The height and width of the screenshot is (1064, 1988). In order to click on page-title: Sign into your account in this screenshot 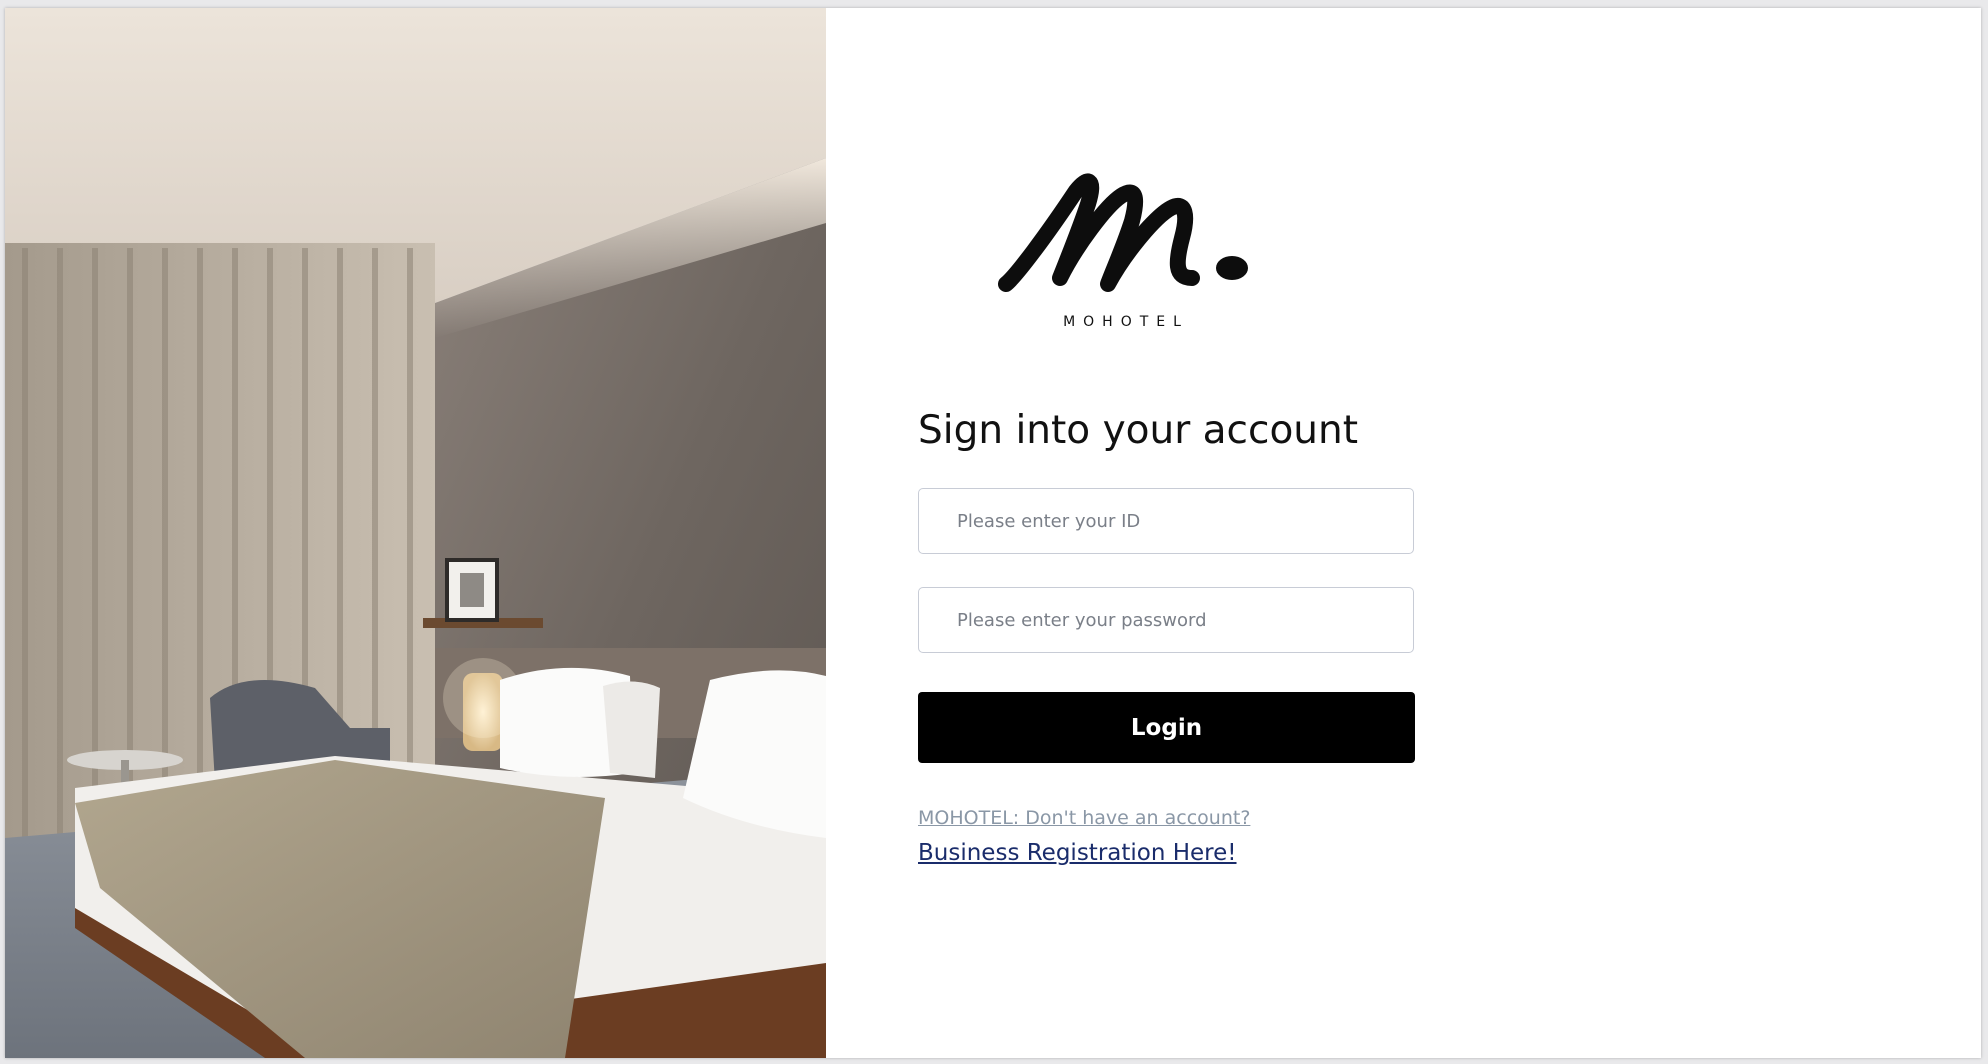, I will do `click(1138, 430)`.